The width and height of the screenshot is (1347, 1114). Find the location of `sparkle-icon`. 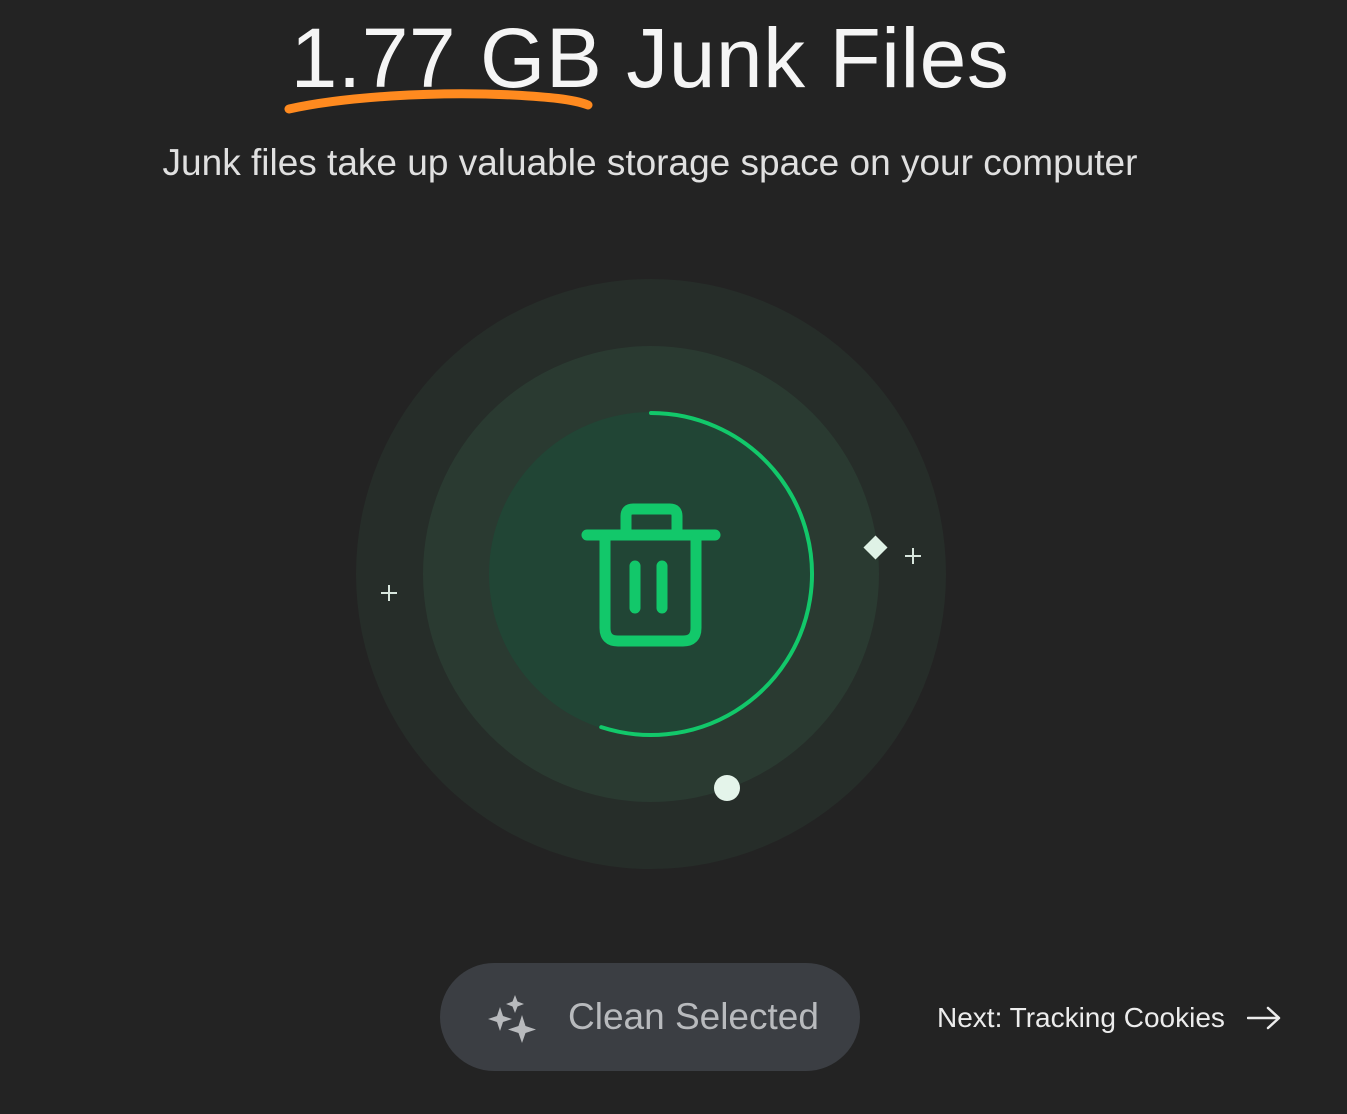

sparkle-icon is located at coordinates (512, 1019).